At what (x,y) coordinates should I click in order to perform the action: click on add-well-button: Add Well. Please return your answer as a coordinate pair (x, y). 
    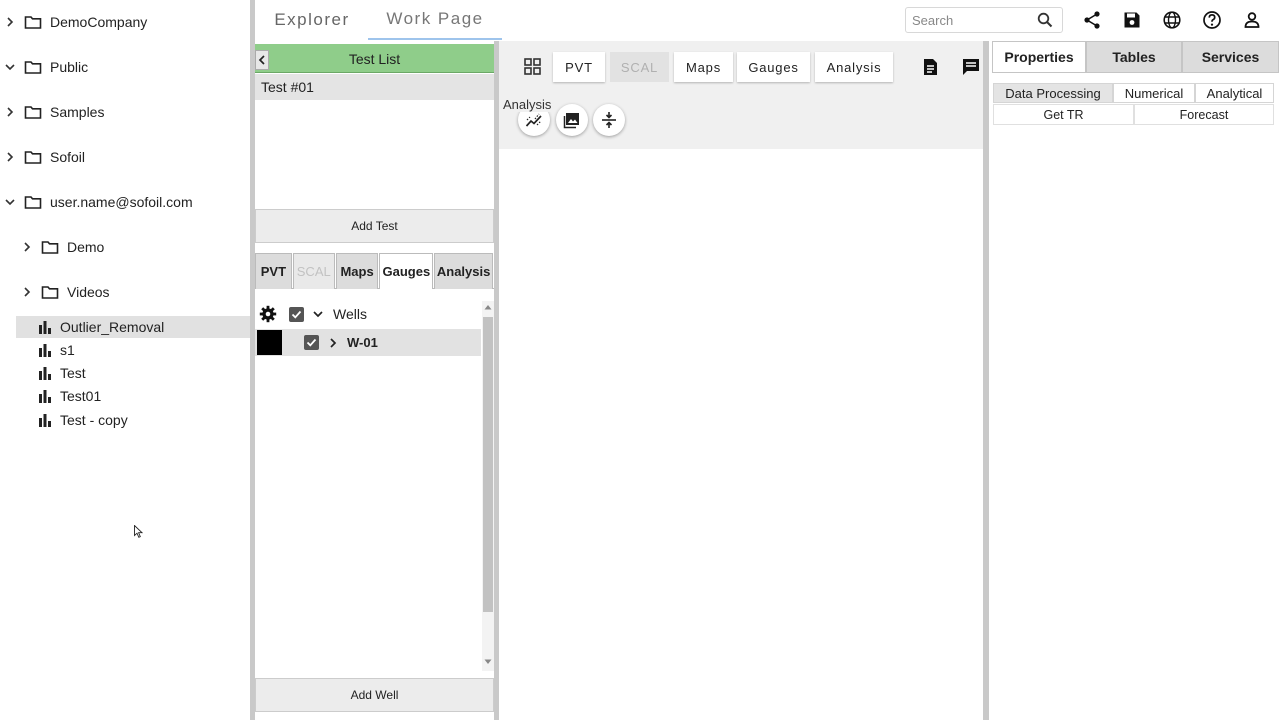
    Looking at the image, I should click on (374, 695).